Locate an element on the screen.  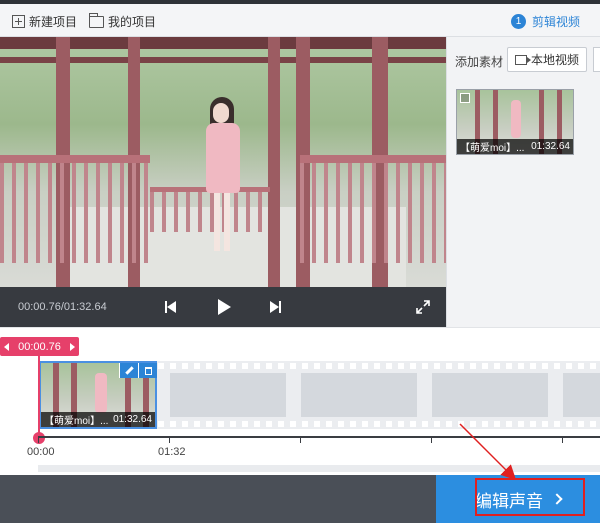
materials-panel: 添加素材 本地视频 【萌爱moi】... 01:32.64 is located at coordinates (523, 182).